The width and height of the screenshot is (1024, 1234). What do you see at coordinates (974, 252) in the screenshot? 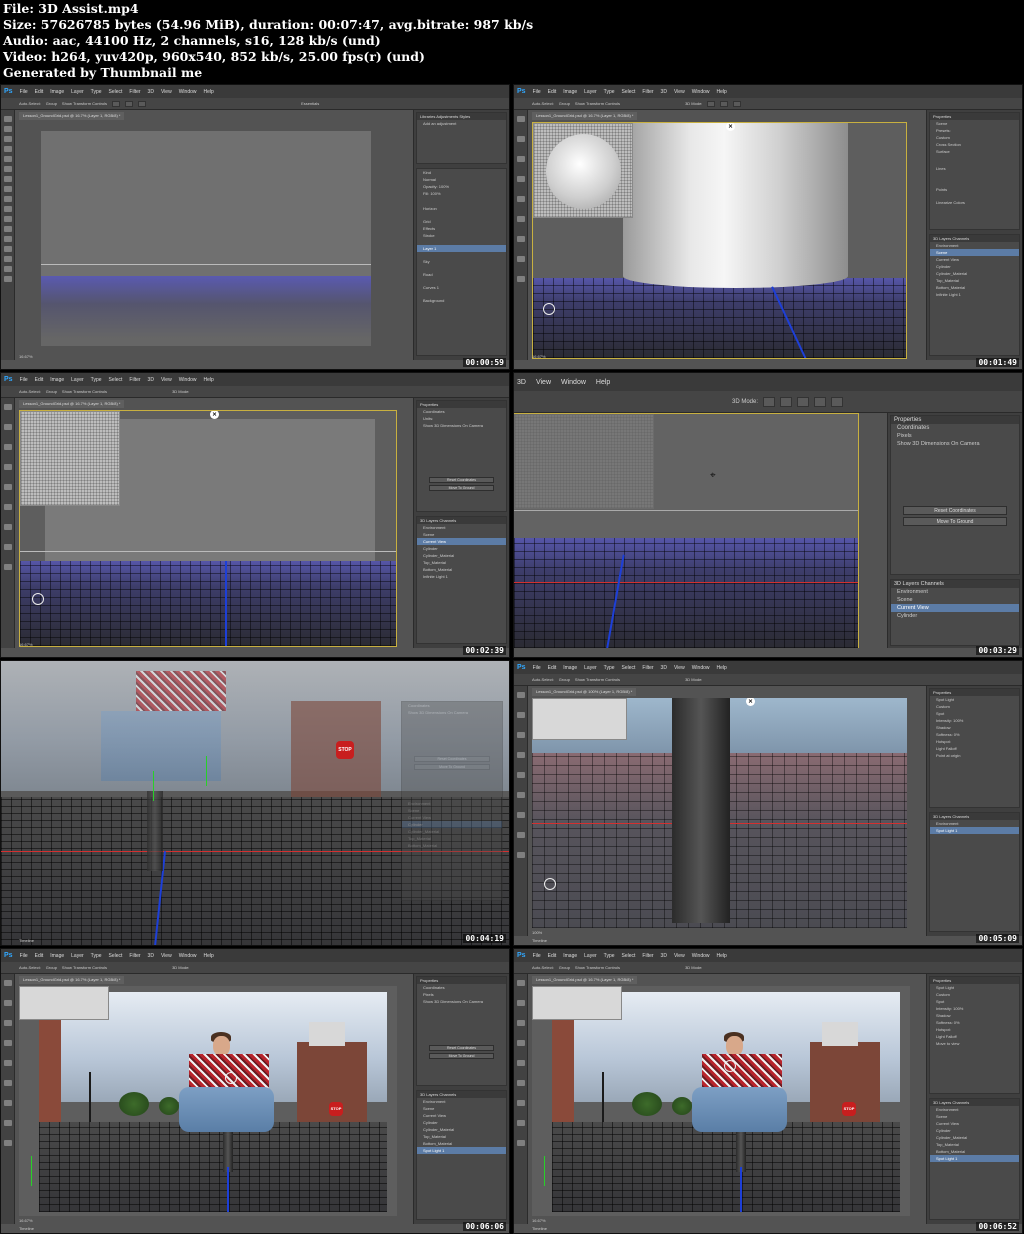
I see `tree-item-selected: Scene` at bounding box center [974, 252].